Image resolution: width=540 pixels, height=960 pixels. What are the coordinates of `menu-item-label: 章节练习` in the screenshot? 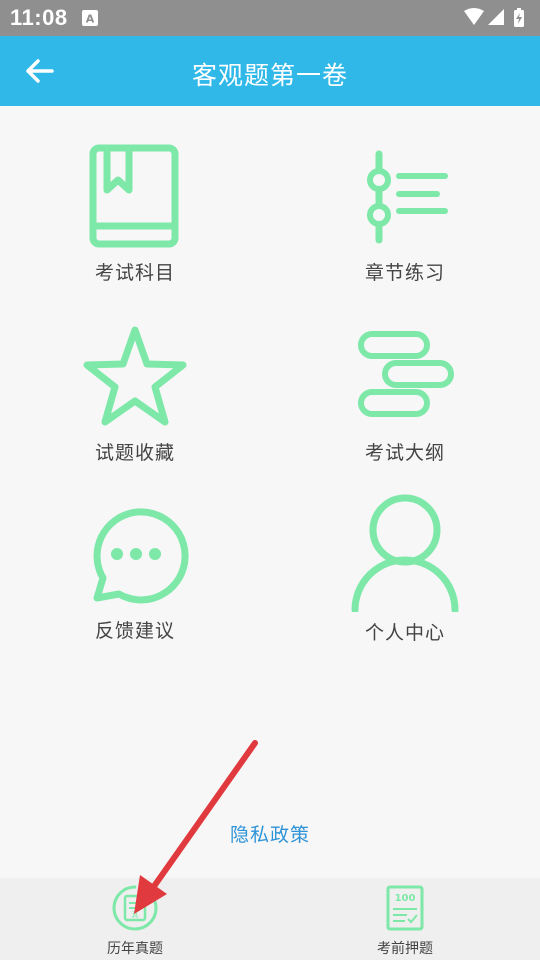 It's located at (404, 273).